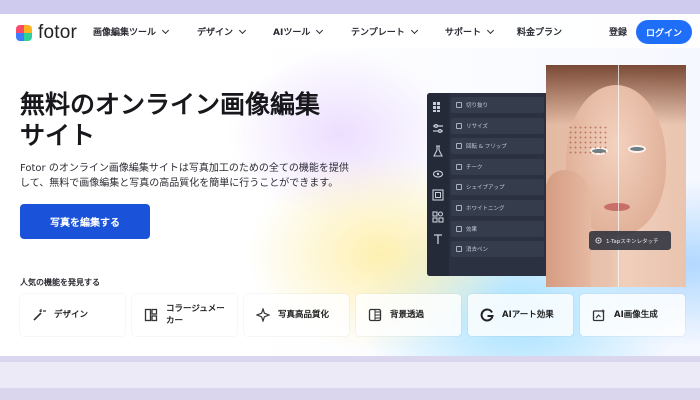 This screenshot has width=700, height=400. Describe the element at coordinates (375, 315) in the screenshot. I see `transparent-bg-icon` at that location.